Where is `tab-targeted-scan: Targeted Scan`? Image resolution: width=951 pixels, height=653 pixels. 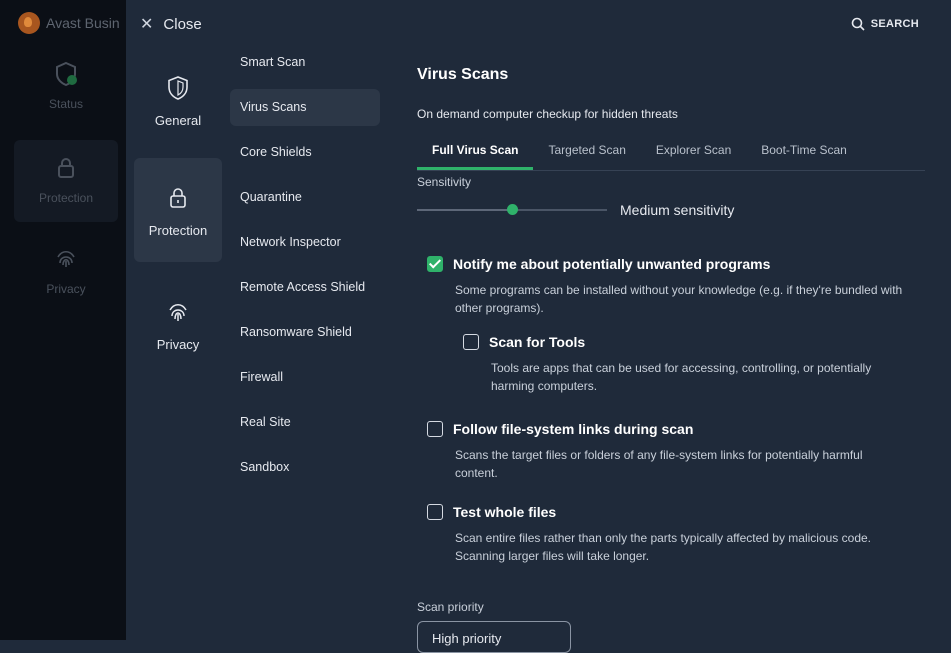
tab-targeted-scan: Targeted Scan is located at coordinates (586, 152).